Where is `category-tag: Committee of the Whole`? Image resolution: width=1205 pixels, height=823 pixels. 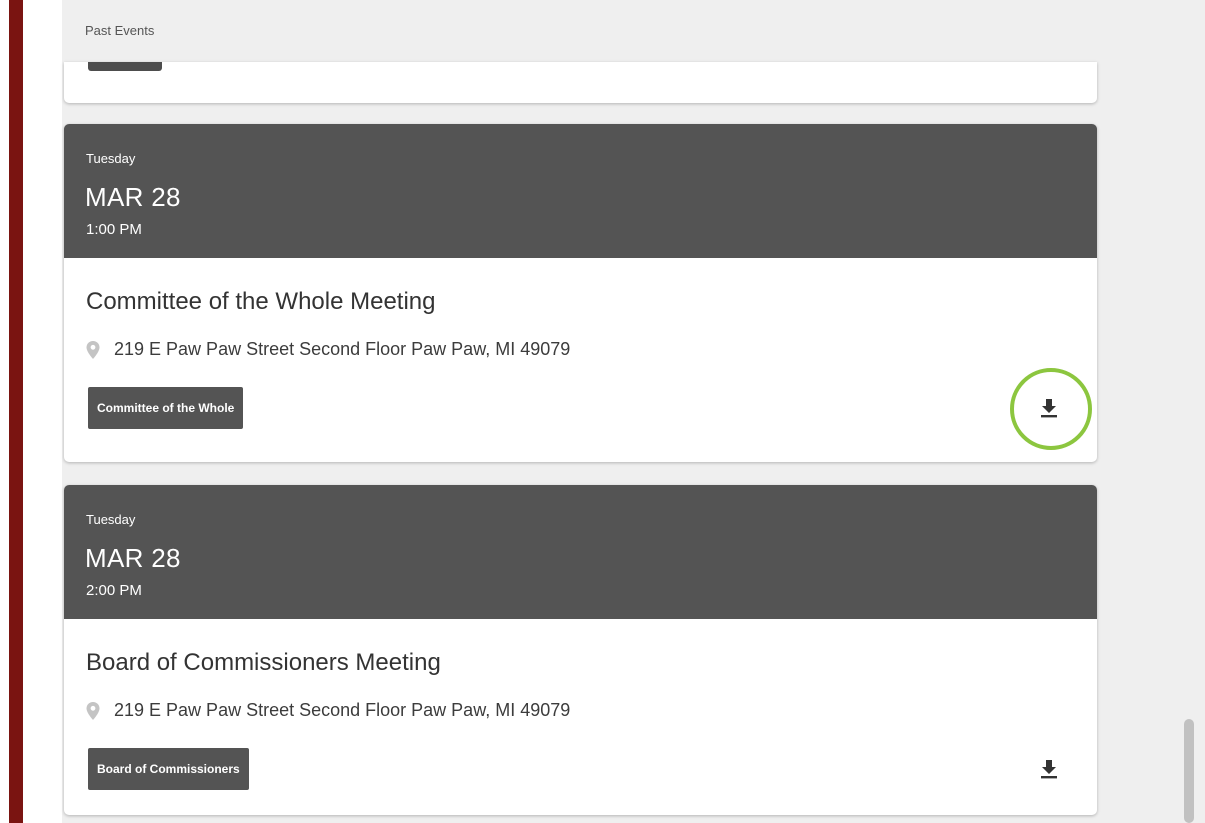 category-tag: Committee of the Whole is located at coordinates (166, 408).